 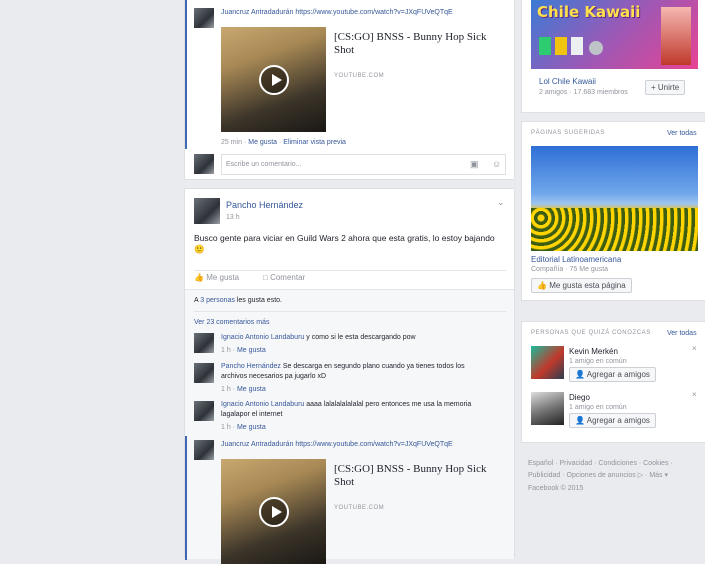 I want to click on view-more-comments: Ver 23 comentarios más, so click(x=231, y=322).